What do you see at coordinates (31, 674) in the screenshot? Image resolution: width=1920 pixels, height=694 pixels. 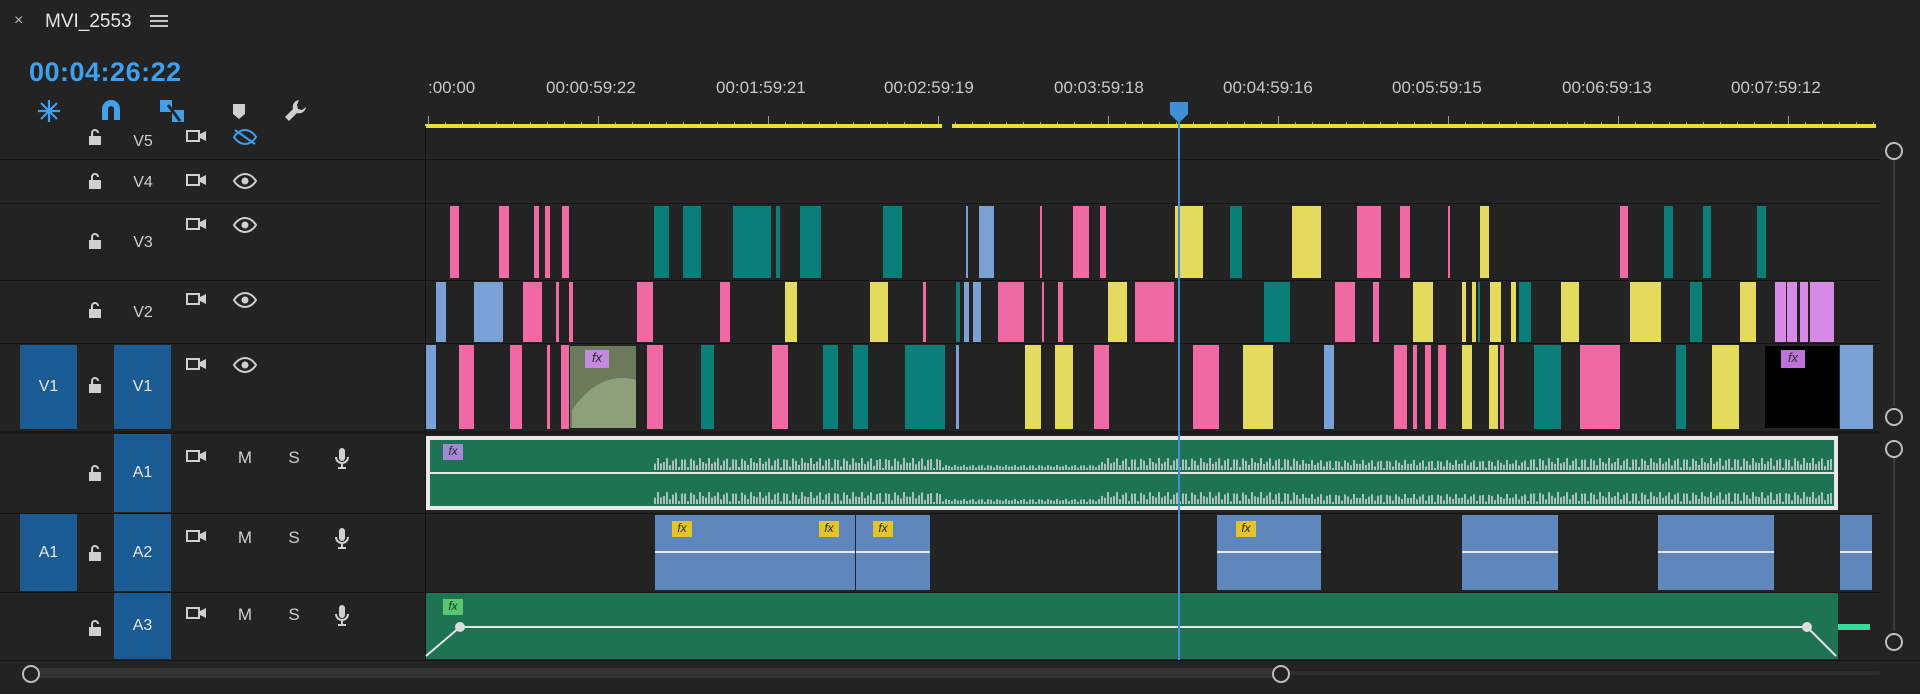 I see `scroll-left-handle` at bounding box center [31, 674].